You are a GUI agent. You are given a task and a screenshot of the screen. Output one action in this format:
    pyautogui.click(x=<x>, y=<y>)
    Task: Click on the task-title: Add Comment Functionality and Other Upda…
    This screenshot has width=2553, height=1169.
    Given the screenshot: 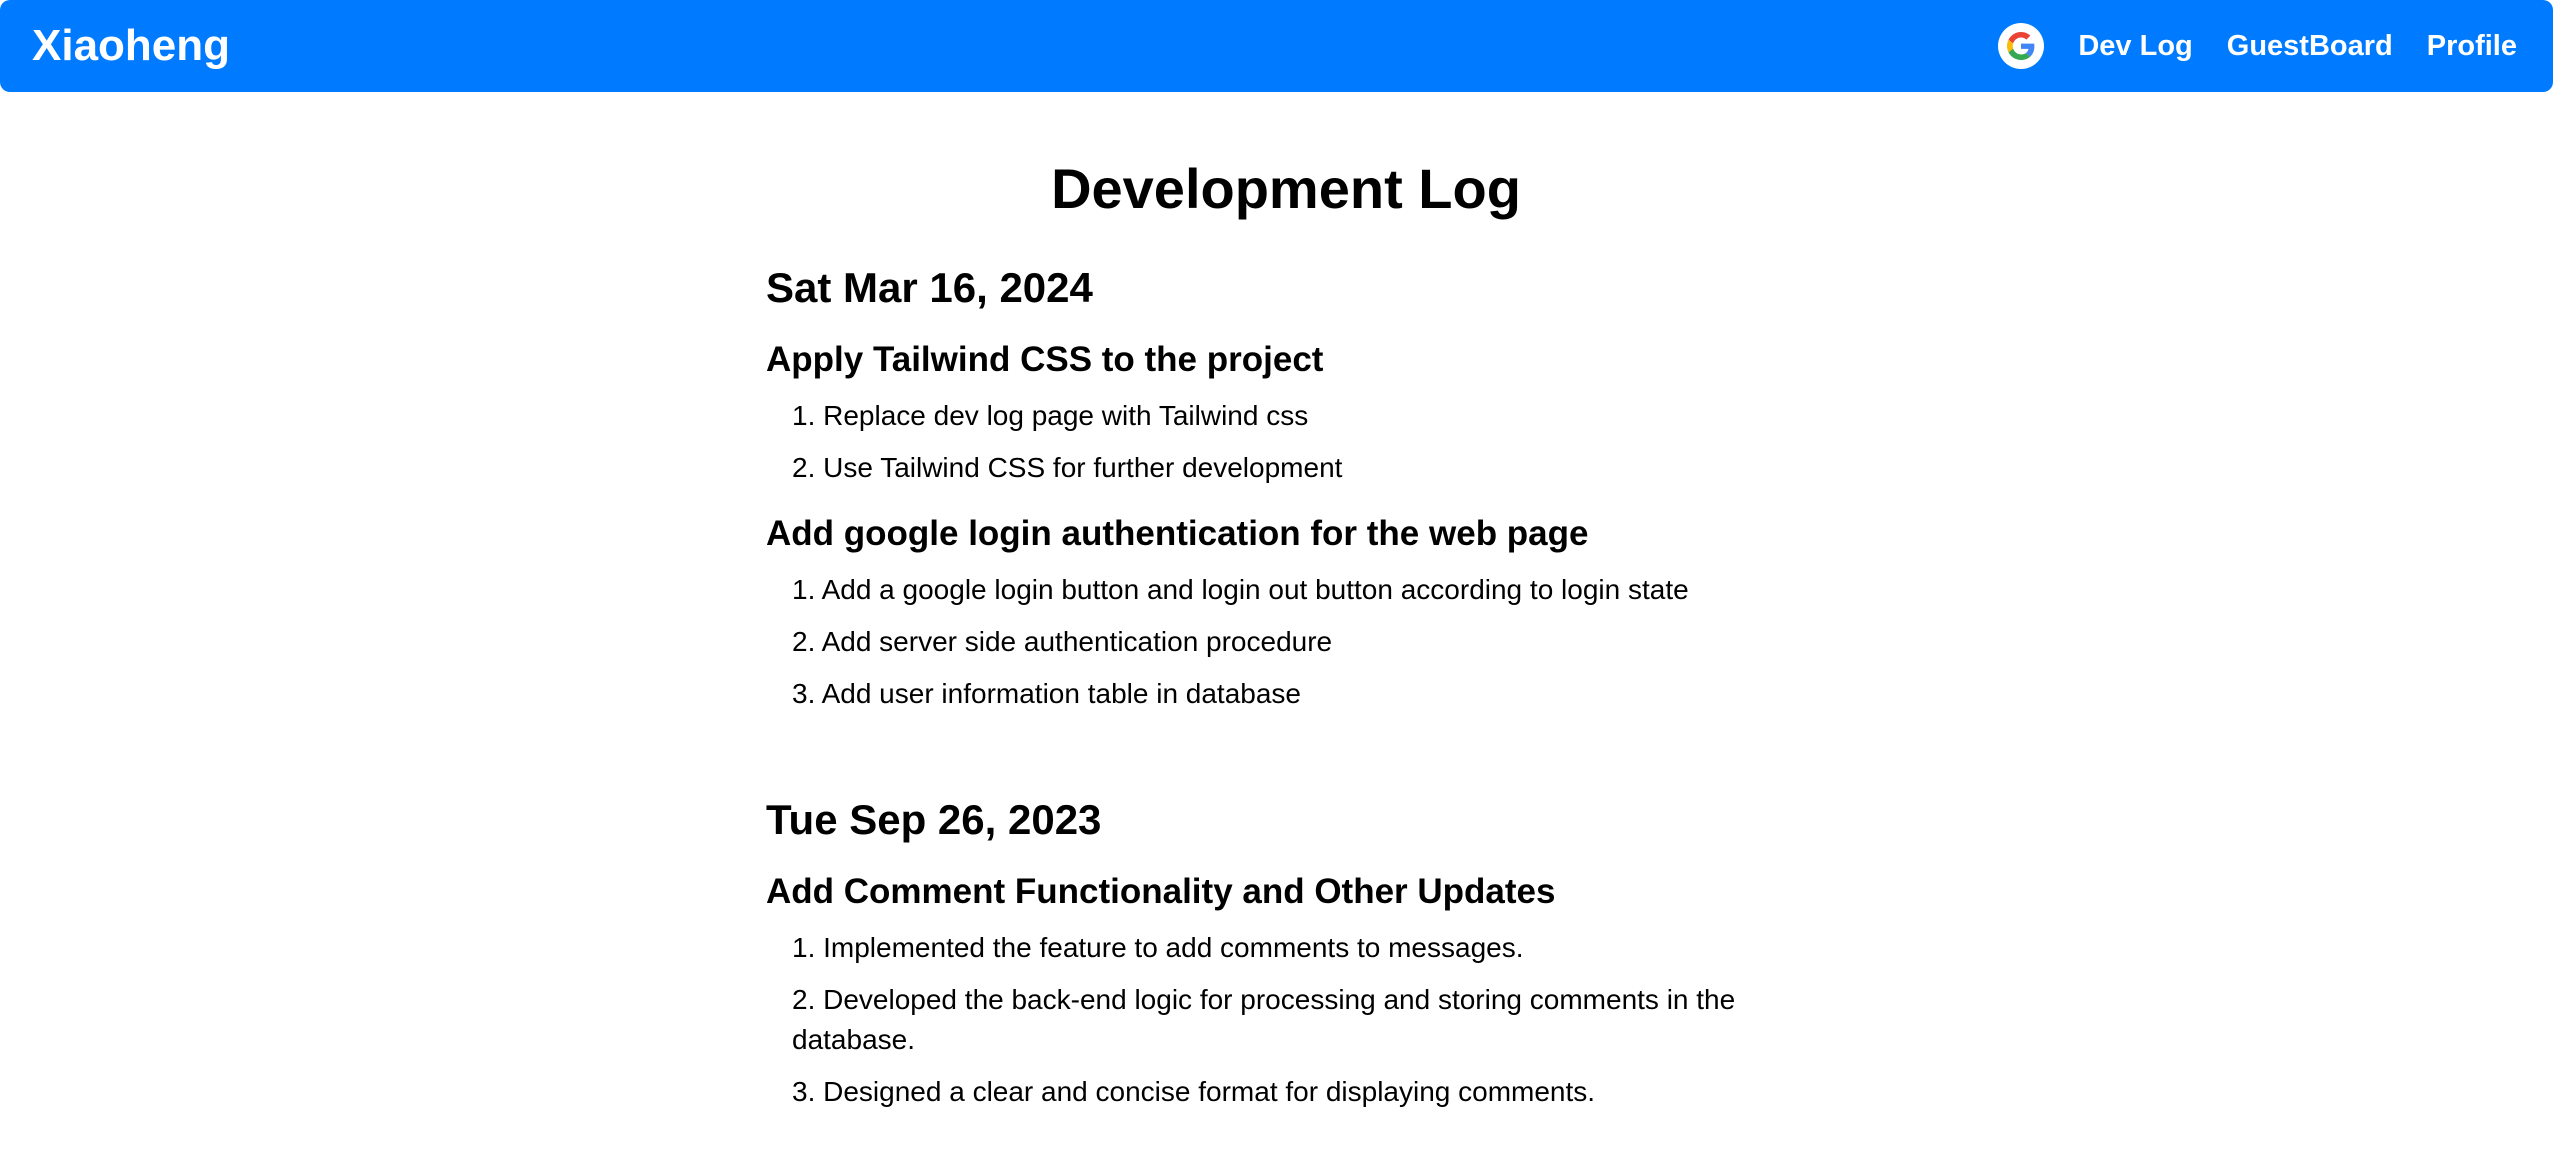 What is the action you would take?
    pyautogui.click(x=1161, y=891)
    